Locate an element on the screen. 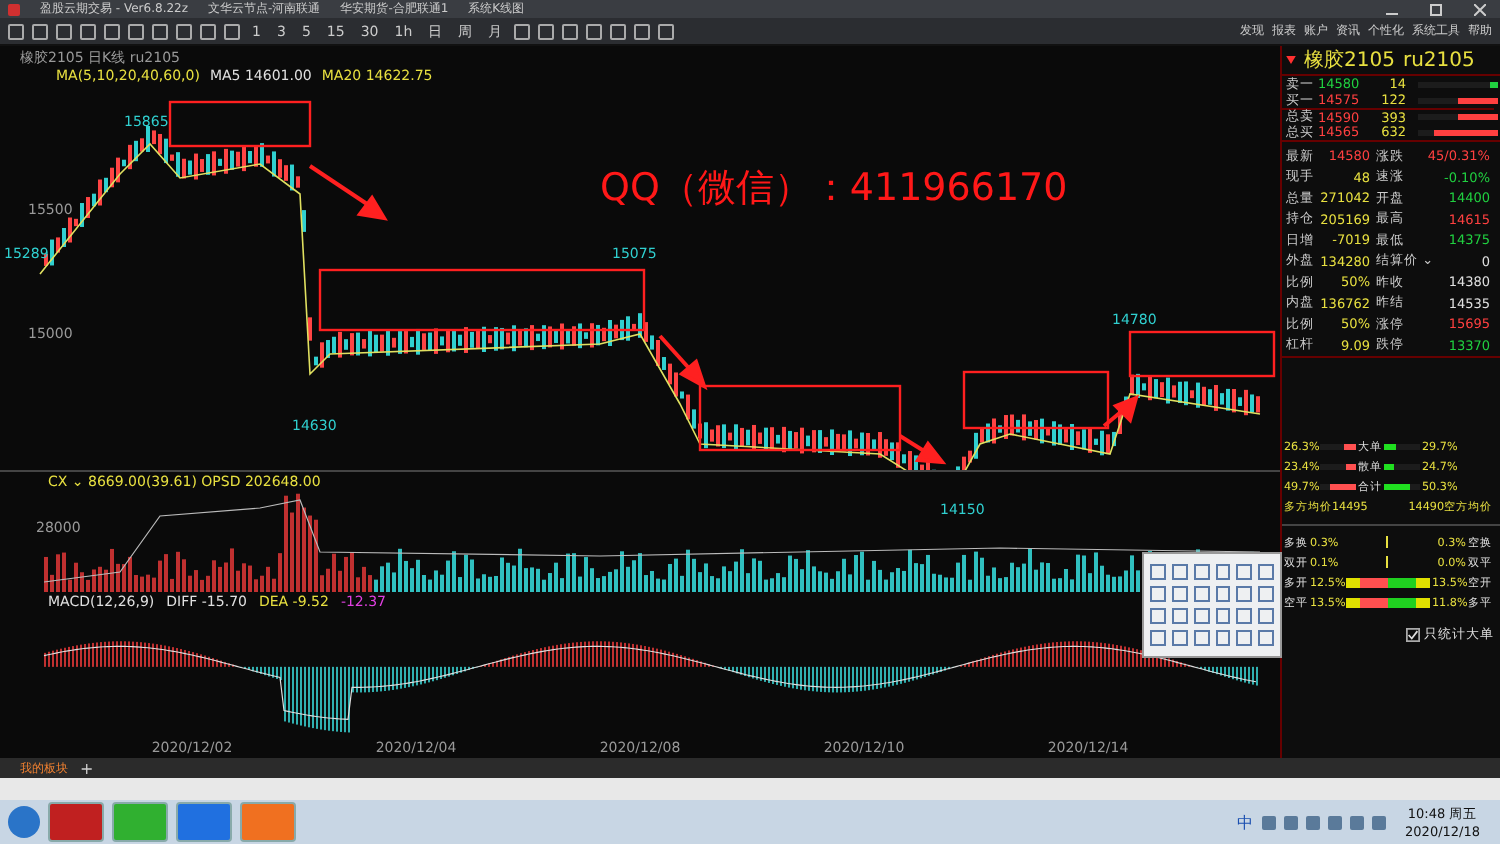 This screenshot has height=844, width=1500. marker-icon is located at coordinates (1291, 60).